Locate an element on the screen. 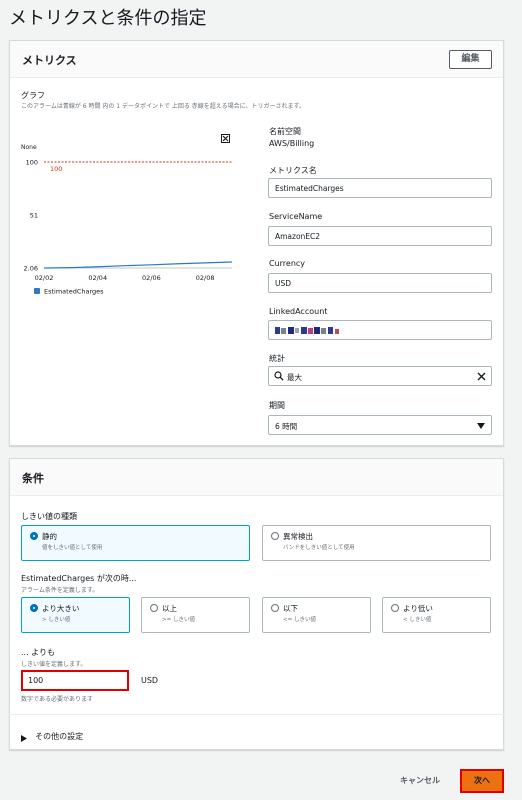 The height and width of the screenshot is (800, 522). divider is located at coordinates (256, 714).